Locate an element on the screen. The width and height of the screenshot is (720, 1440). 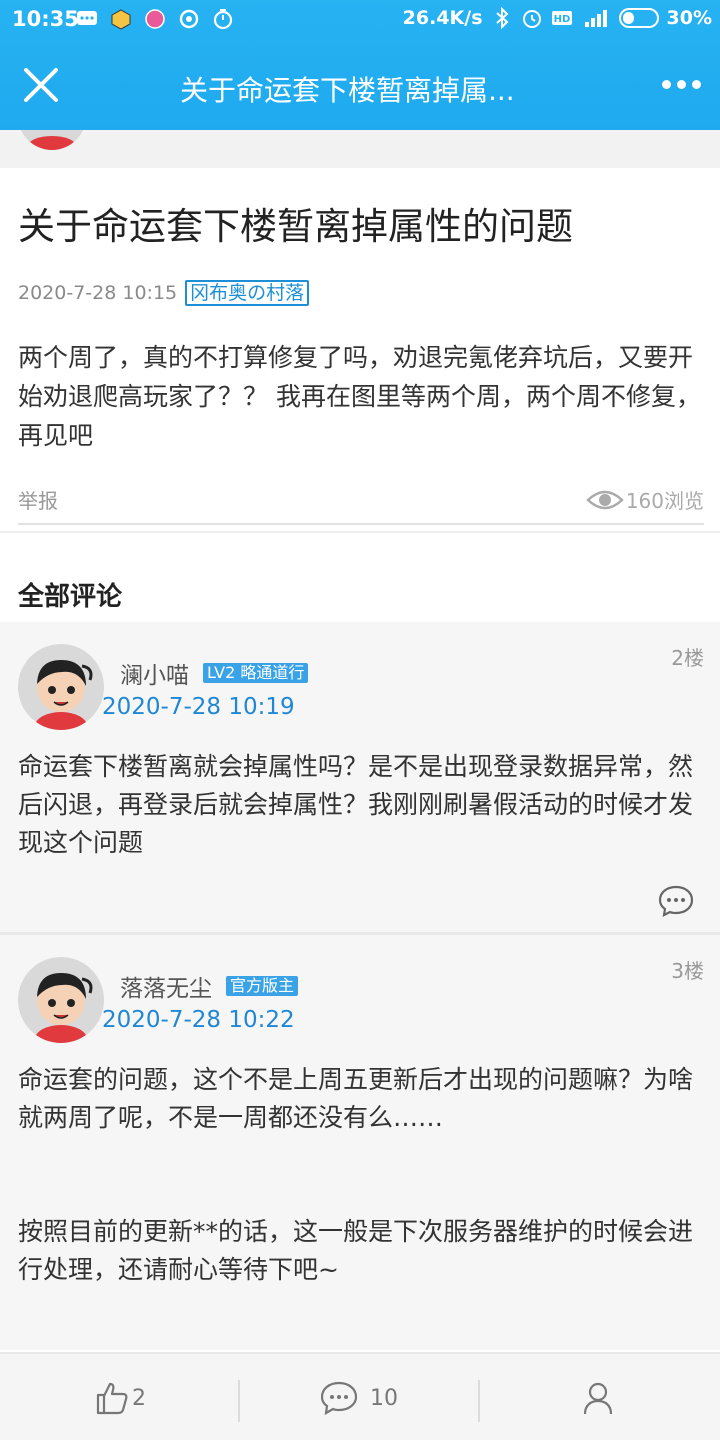
comments-heading: 全部评论 is located at coordinates (70, 597).